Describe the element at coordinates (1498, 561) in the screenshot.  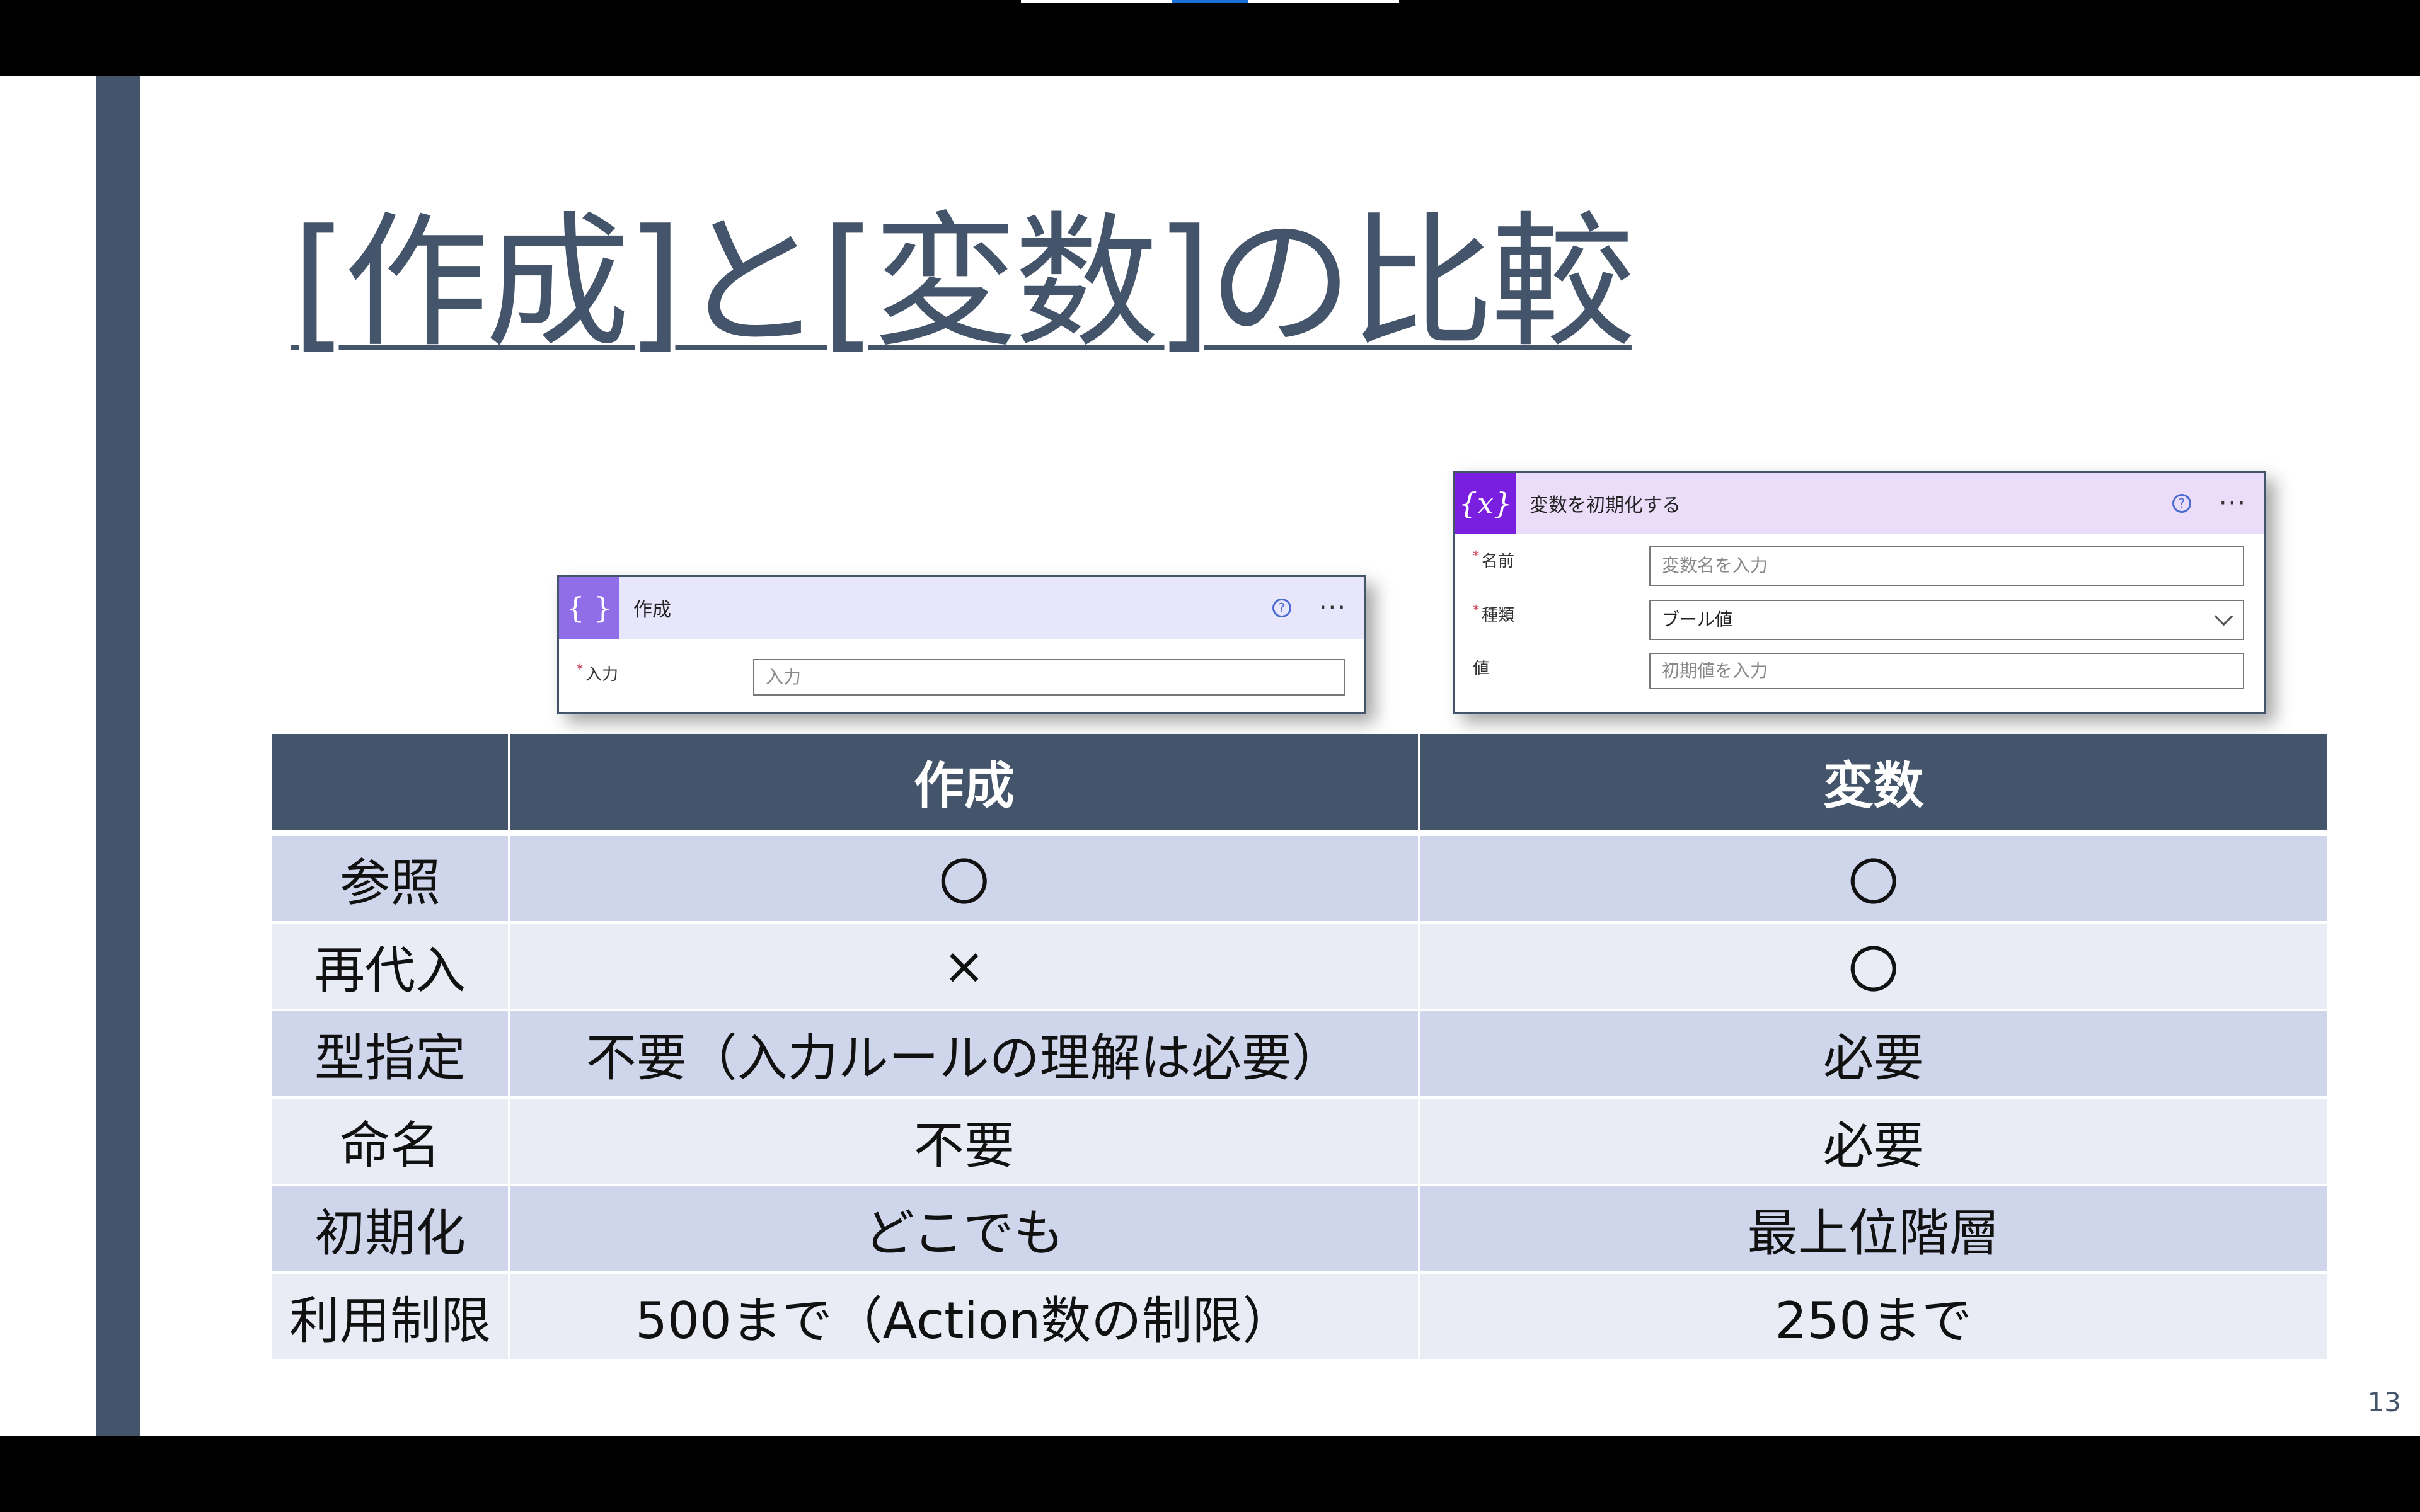
I see `variable-name-label-text: 名前` at that location.